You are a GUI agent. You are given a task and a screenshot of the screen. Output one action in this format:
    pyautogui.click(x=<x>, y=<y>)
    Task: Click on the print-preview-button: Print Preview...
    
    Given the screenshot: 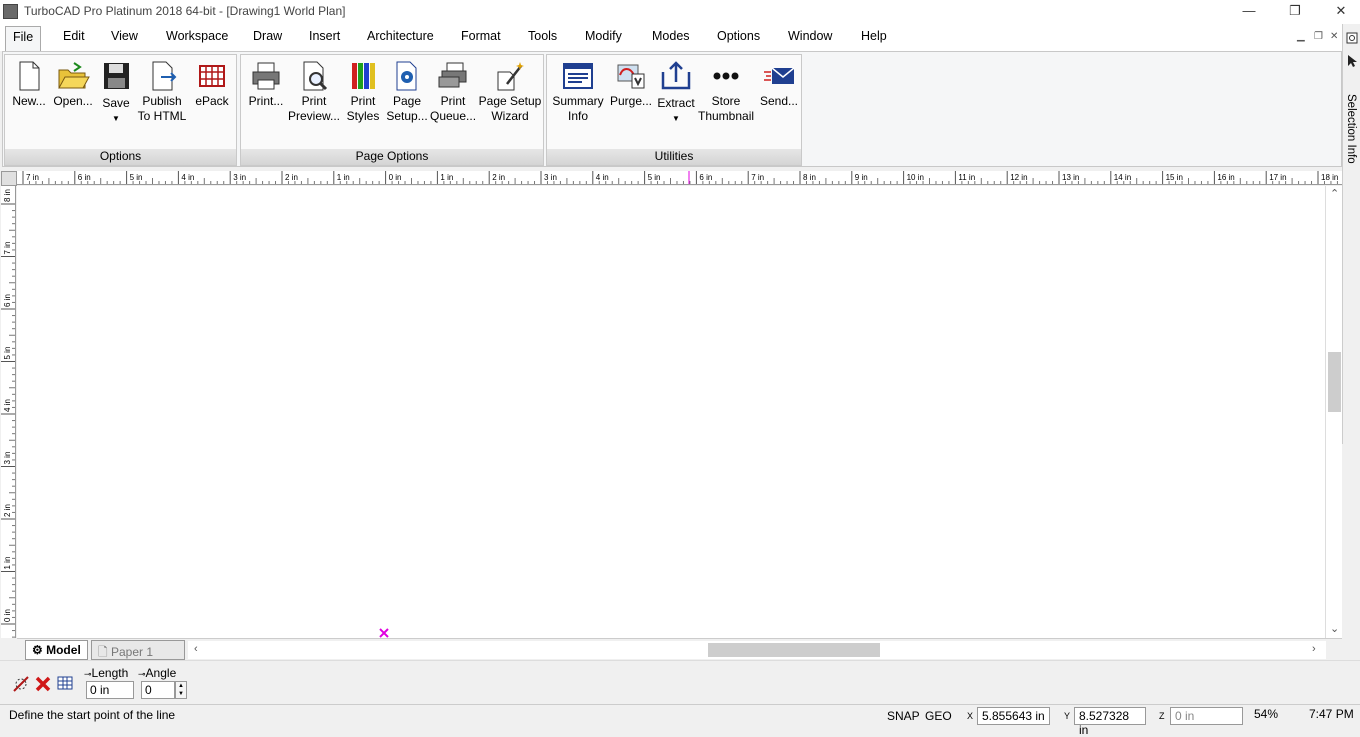 What is the action you would take?
    pyautogui.click(x=314, y=101)
    